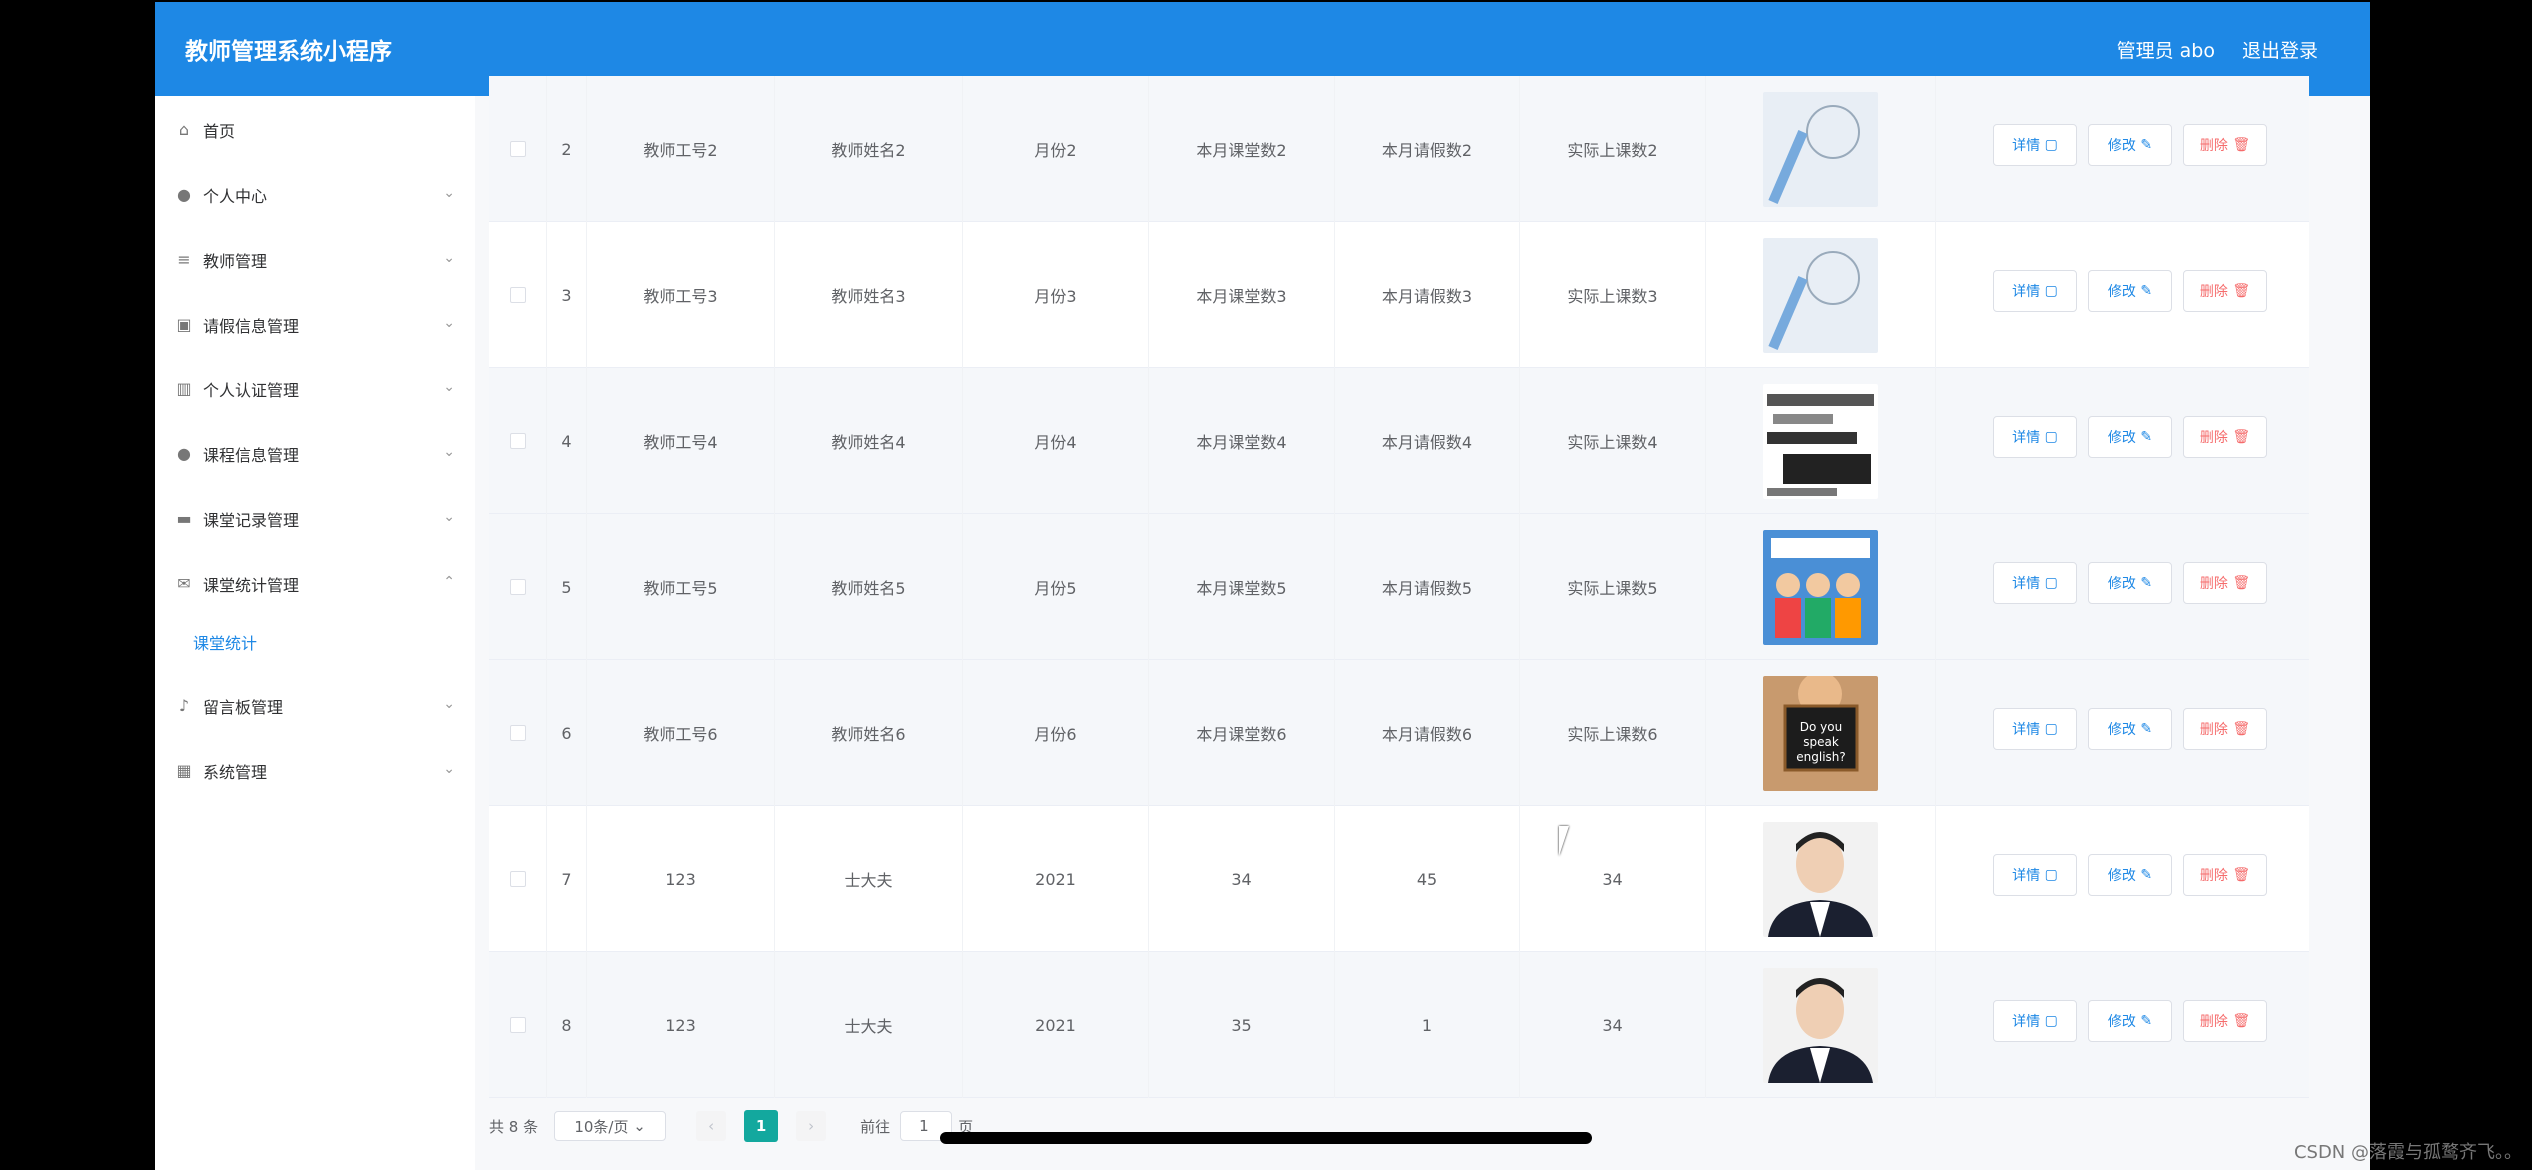 This screenshot has height=1170, width=2532. I want to click on index-cell: 5, so click(567, 587).